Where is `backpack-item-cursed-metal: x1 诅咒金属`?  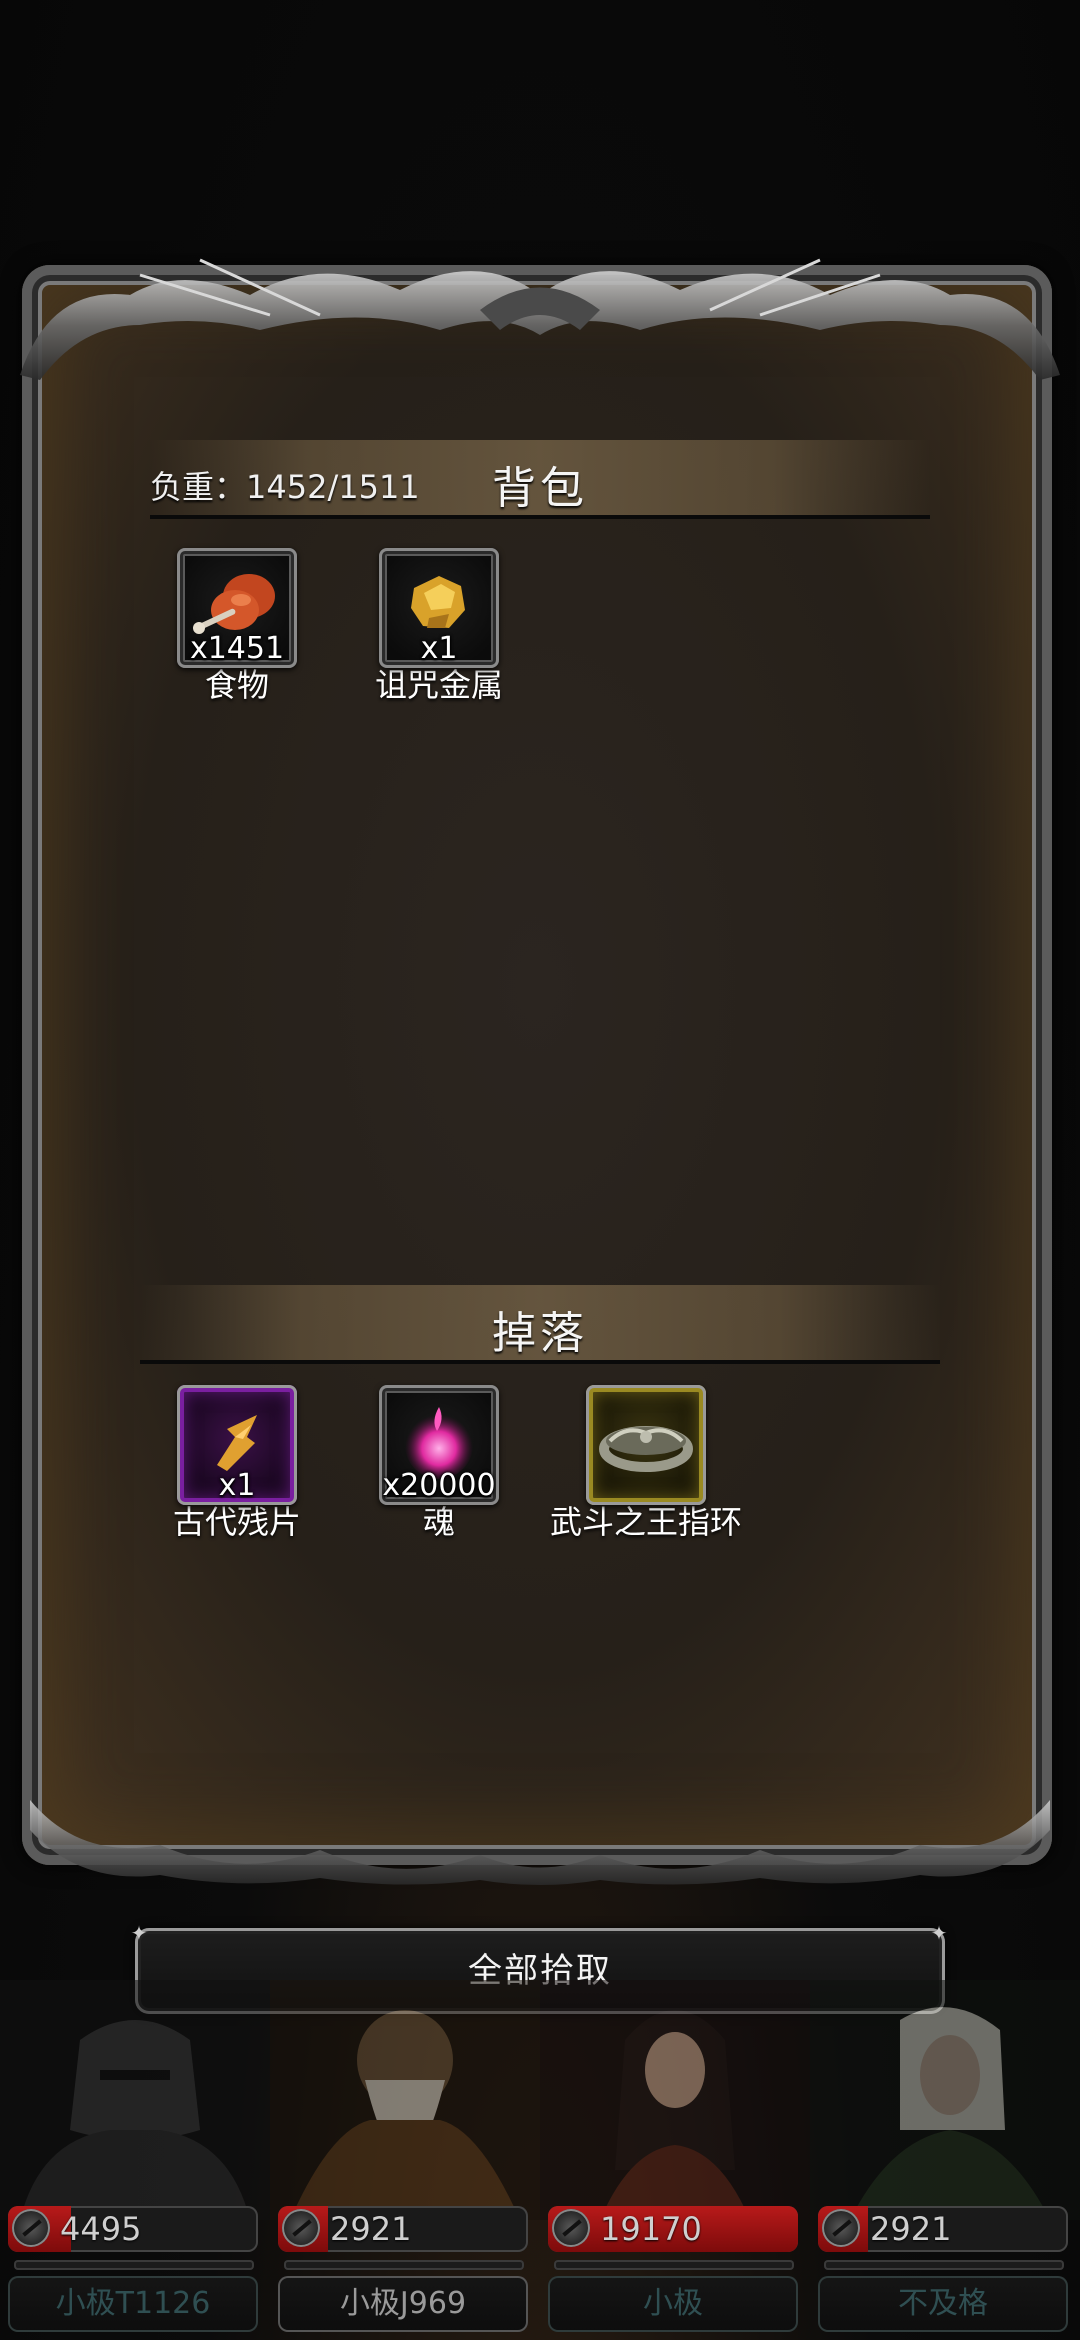 backpack-item-cursed-metal: x1 诅咒金属 is located at coordinates (439, 628).